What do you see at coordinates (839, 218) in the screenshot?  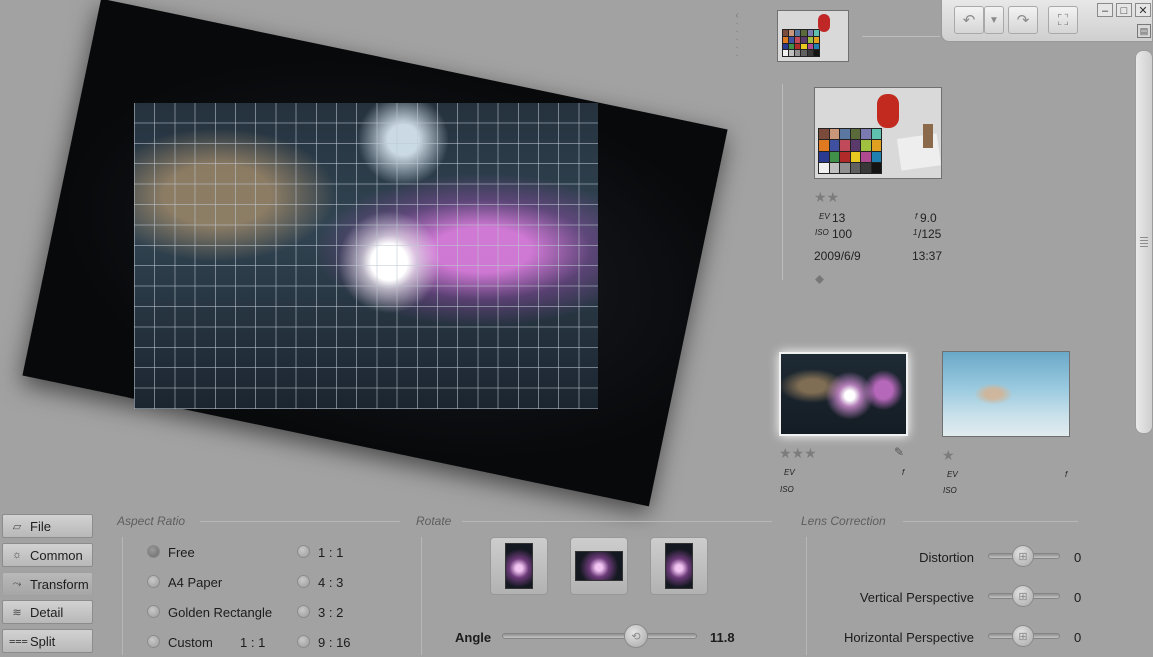 I see `ev-value: 13` at bounding box center [839, 218].